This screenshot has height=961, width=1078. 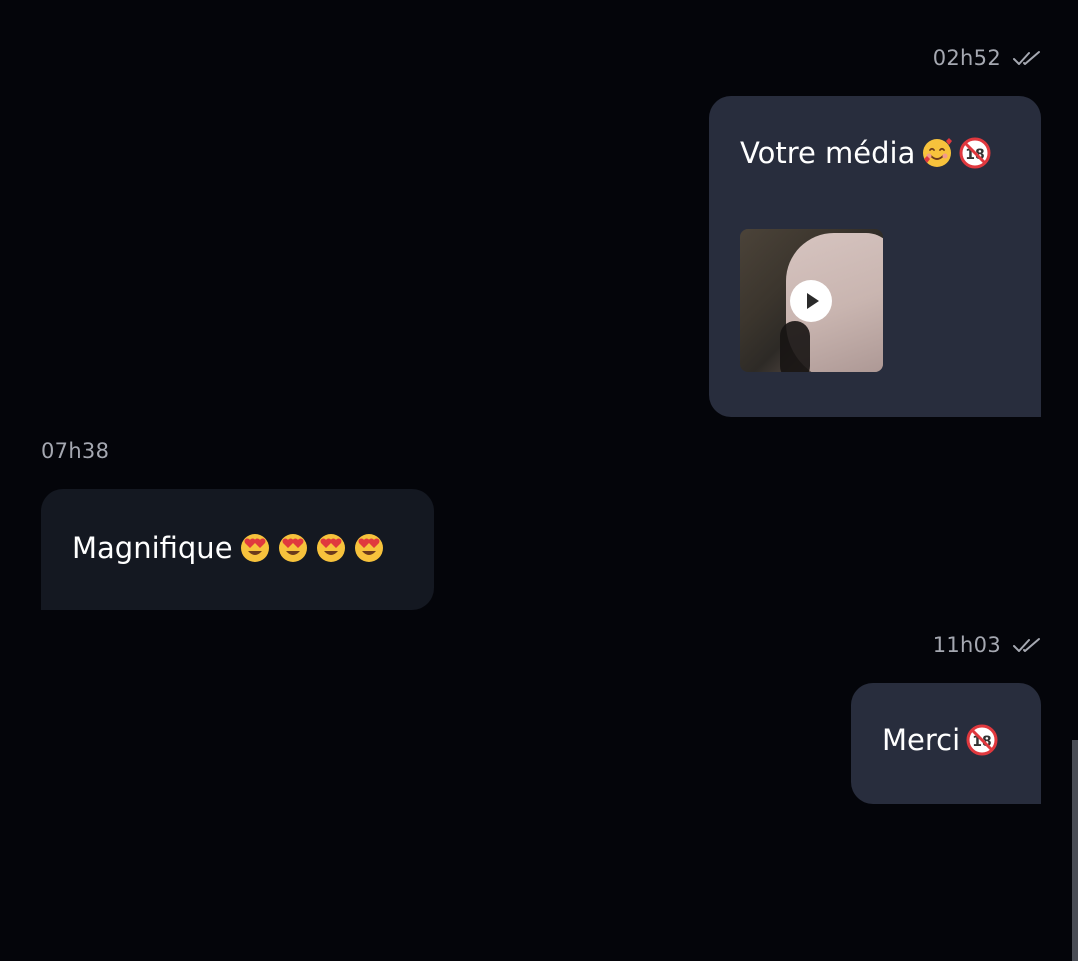 I want to click on message-meta: 02h52, so click(x=520, y=58).